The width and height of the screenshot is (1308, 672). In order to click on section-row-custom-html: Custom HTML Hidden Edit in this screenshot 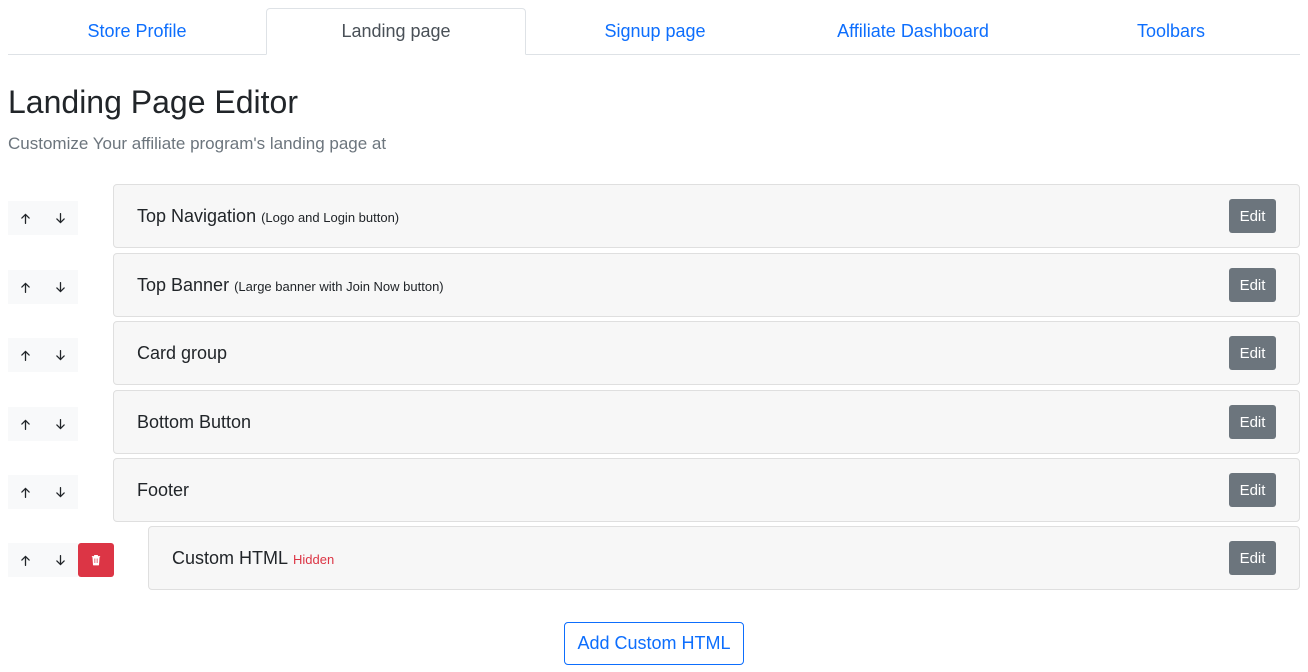, I will do `click(654, 558)`.